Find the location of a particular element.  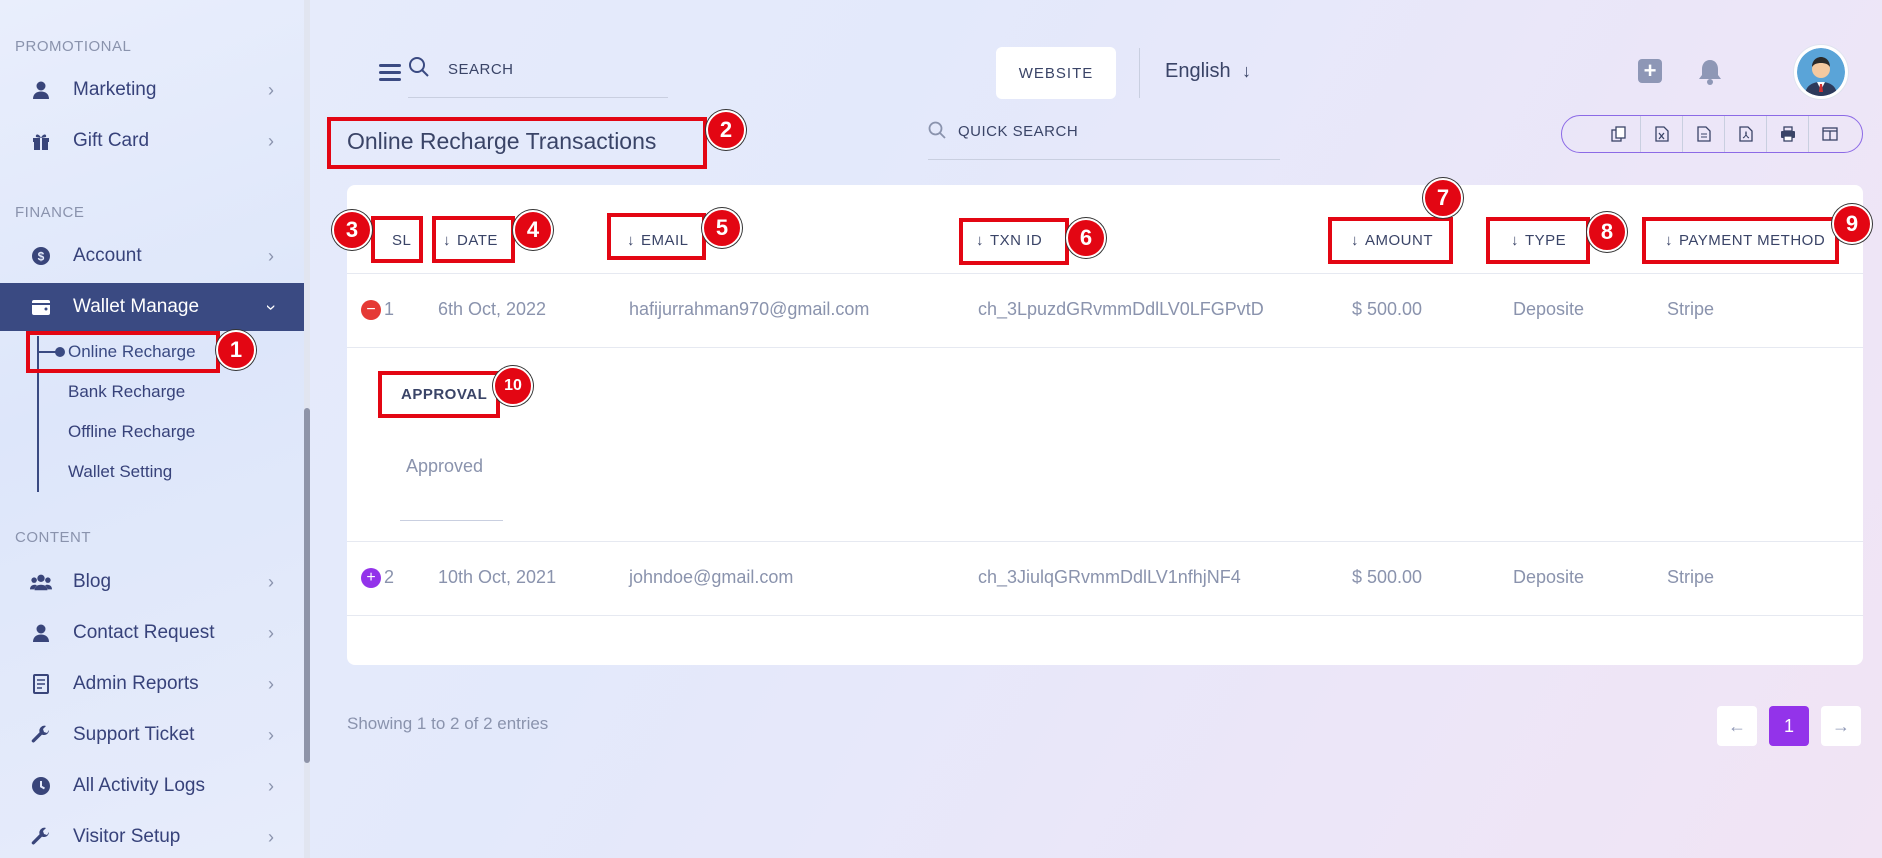

gift-icon is located at coordinates (41, 141).